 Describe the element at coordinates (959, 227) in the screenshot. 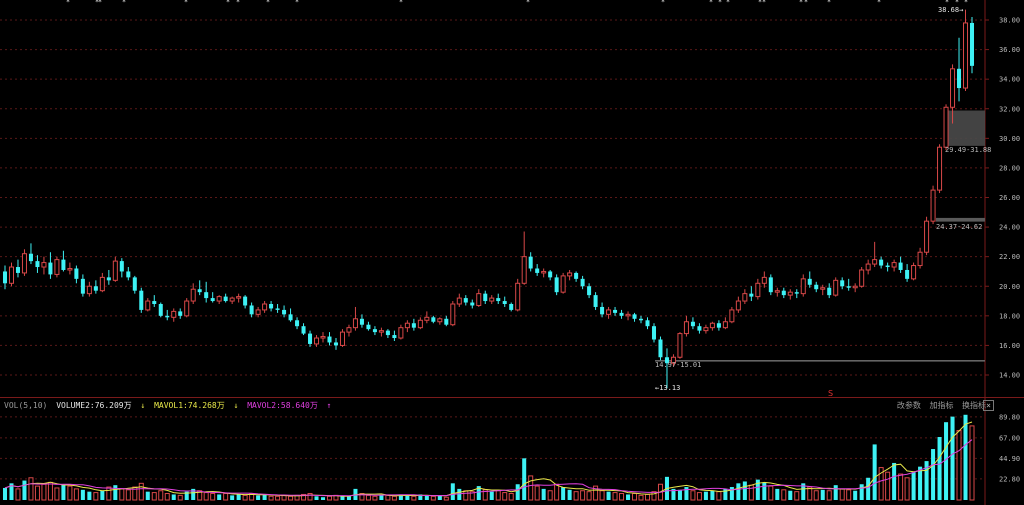

I see `zone-middle-label: 24.37-24.62` at that location.